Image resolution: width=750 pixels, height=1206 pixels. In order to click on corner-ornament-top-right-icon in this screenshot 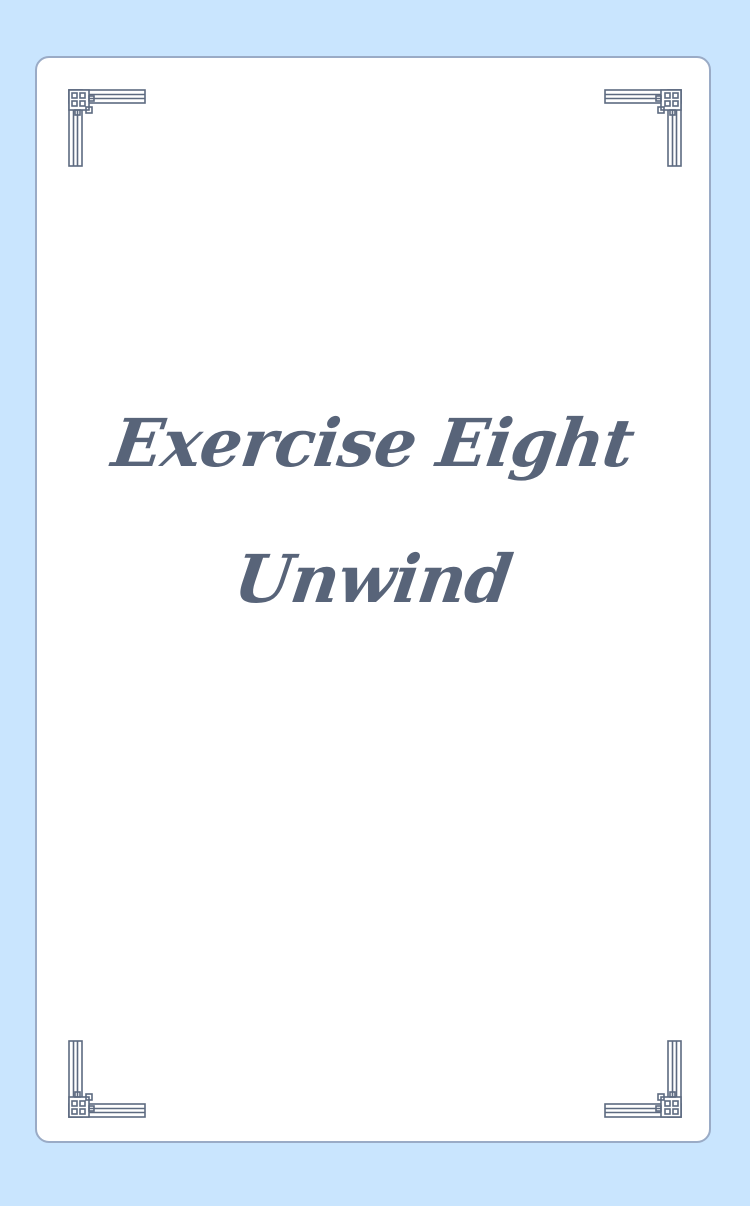, I will do `click(644, 127)`.